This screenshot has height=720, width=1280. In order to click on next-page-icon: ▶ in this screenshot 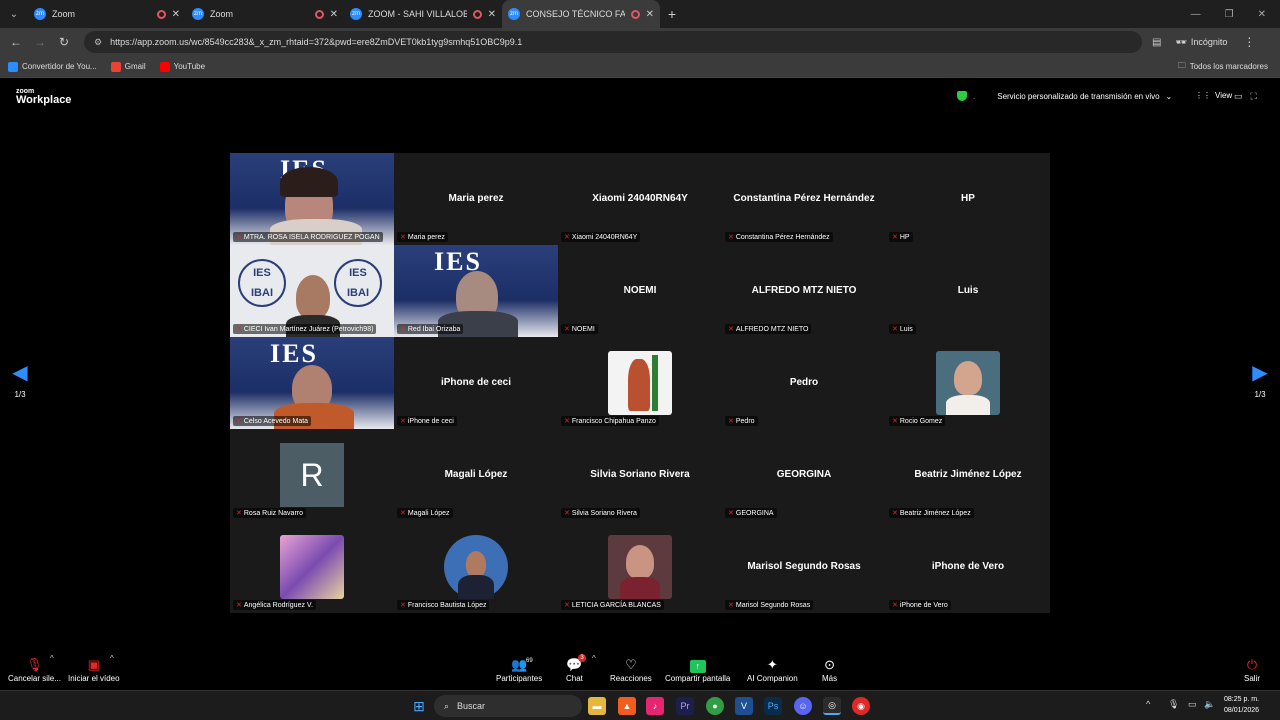, I will do `click(1260, 373)`.